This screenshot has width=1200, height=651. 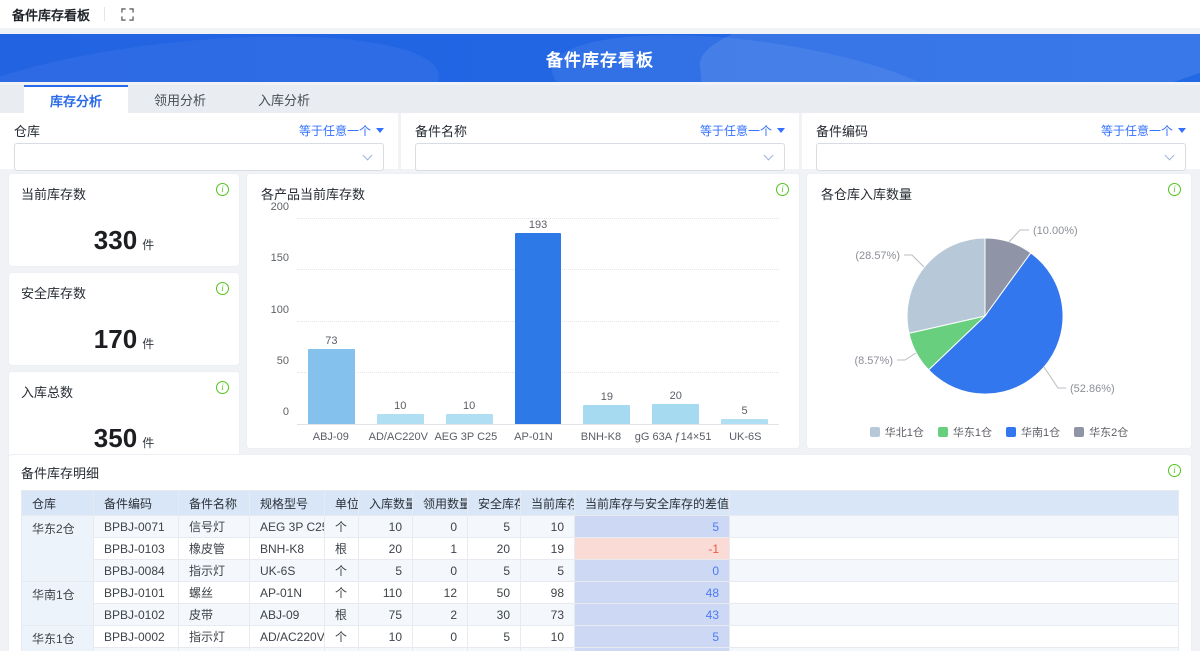 What do you see at coordinates (284, 99) in the screenshot?
I see `tab-inbound-analysis: 入库分析` at bounding box center [284, 99].